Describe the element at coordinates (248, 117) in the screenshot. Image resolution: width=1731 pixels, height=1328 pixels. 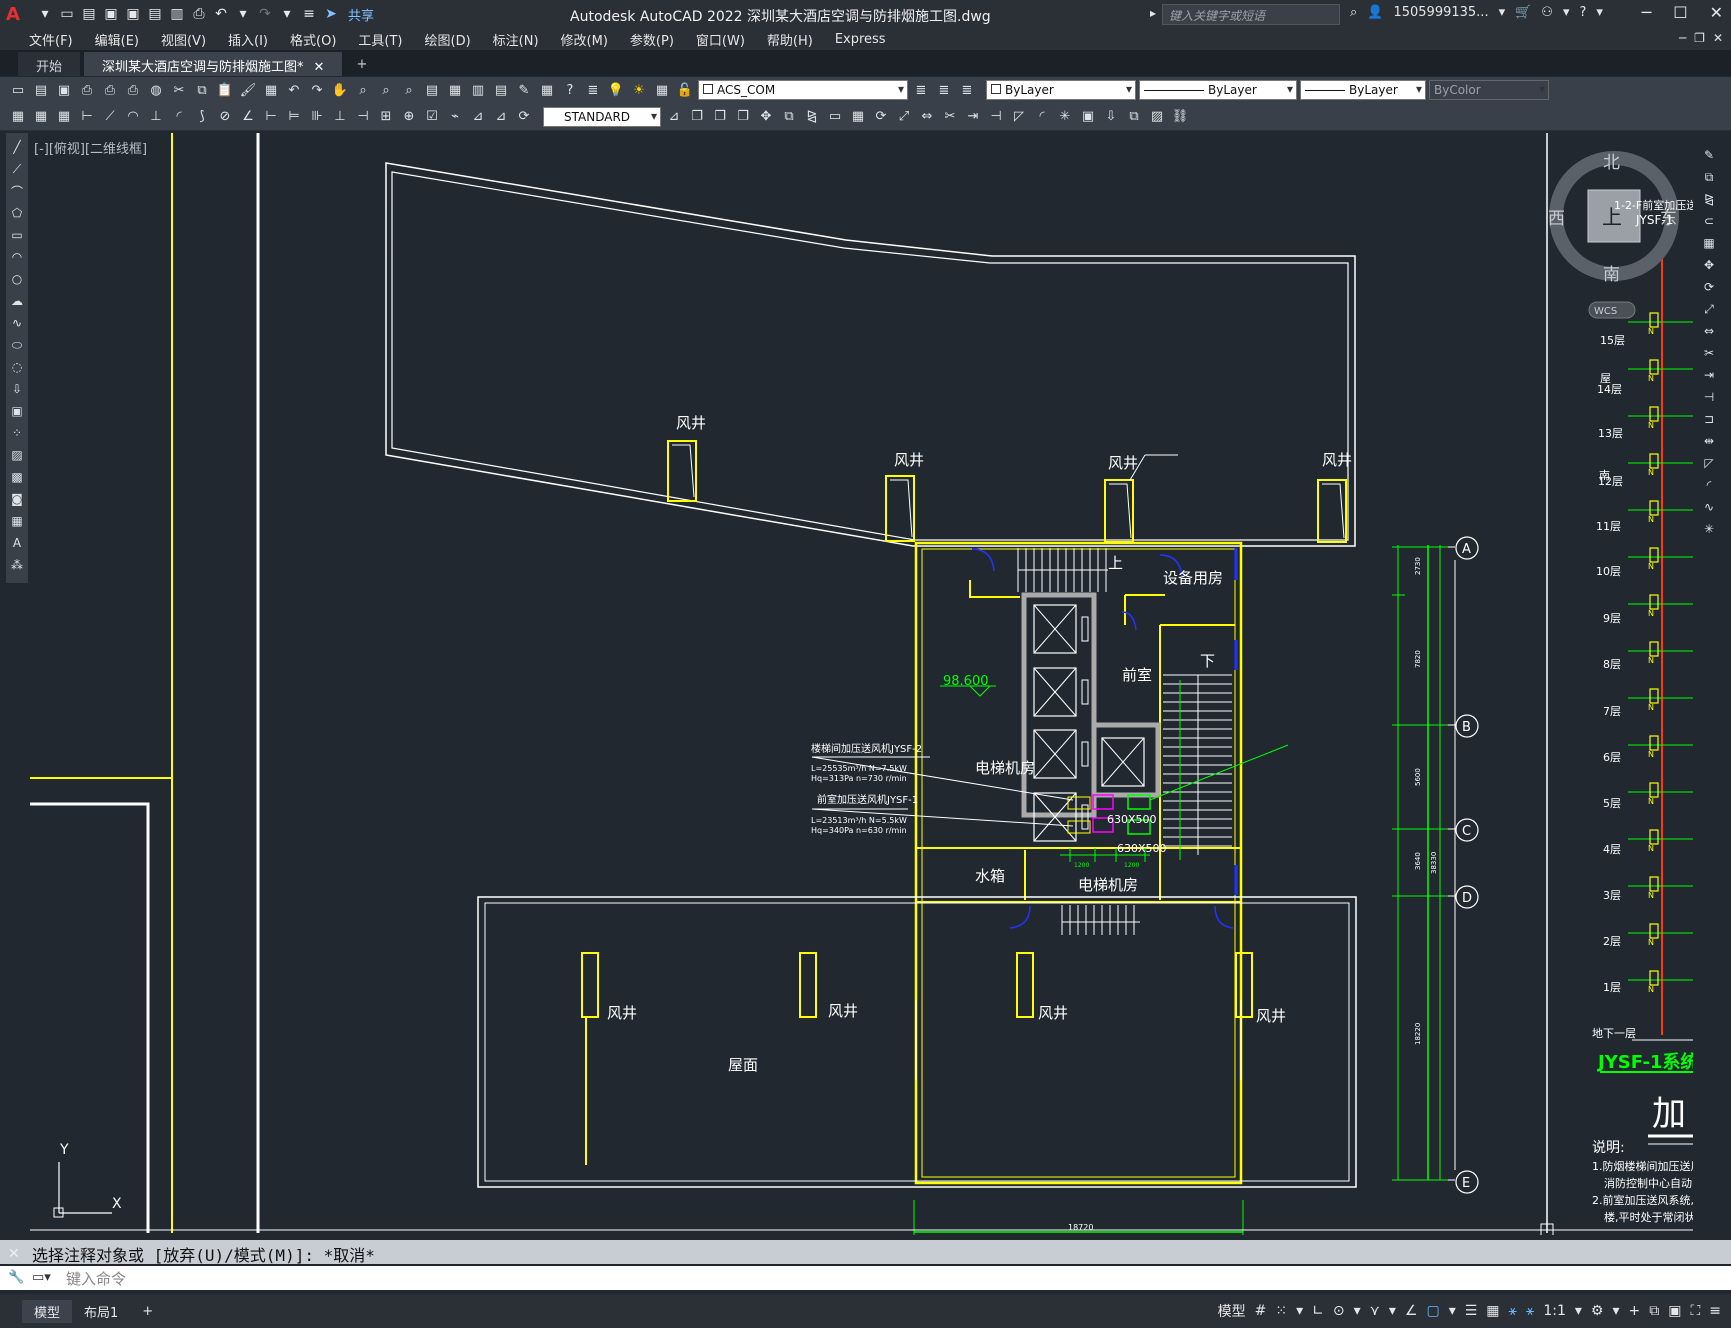
I see `angular-dim-icon: ∠` at that location.